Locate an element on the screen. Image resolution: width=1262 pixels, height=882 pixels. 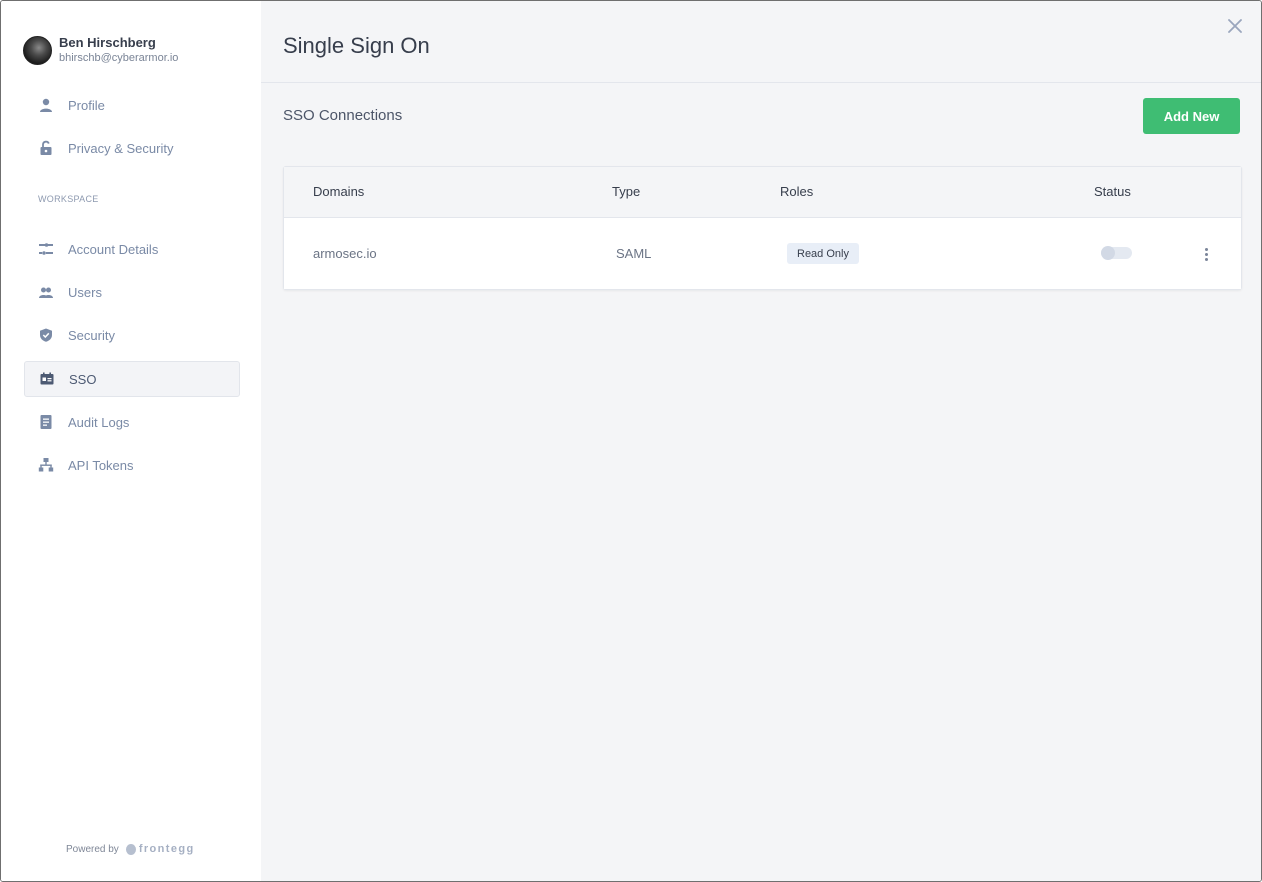
sidebar-item-label: Profile is located at coordinates (86, 105).